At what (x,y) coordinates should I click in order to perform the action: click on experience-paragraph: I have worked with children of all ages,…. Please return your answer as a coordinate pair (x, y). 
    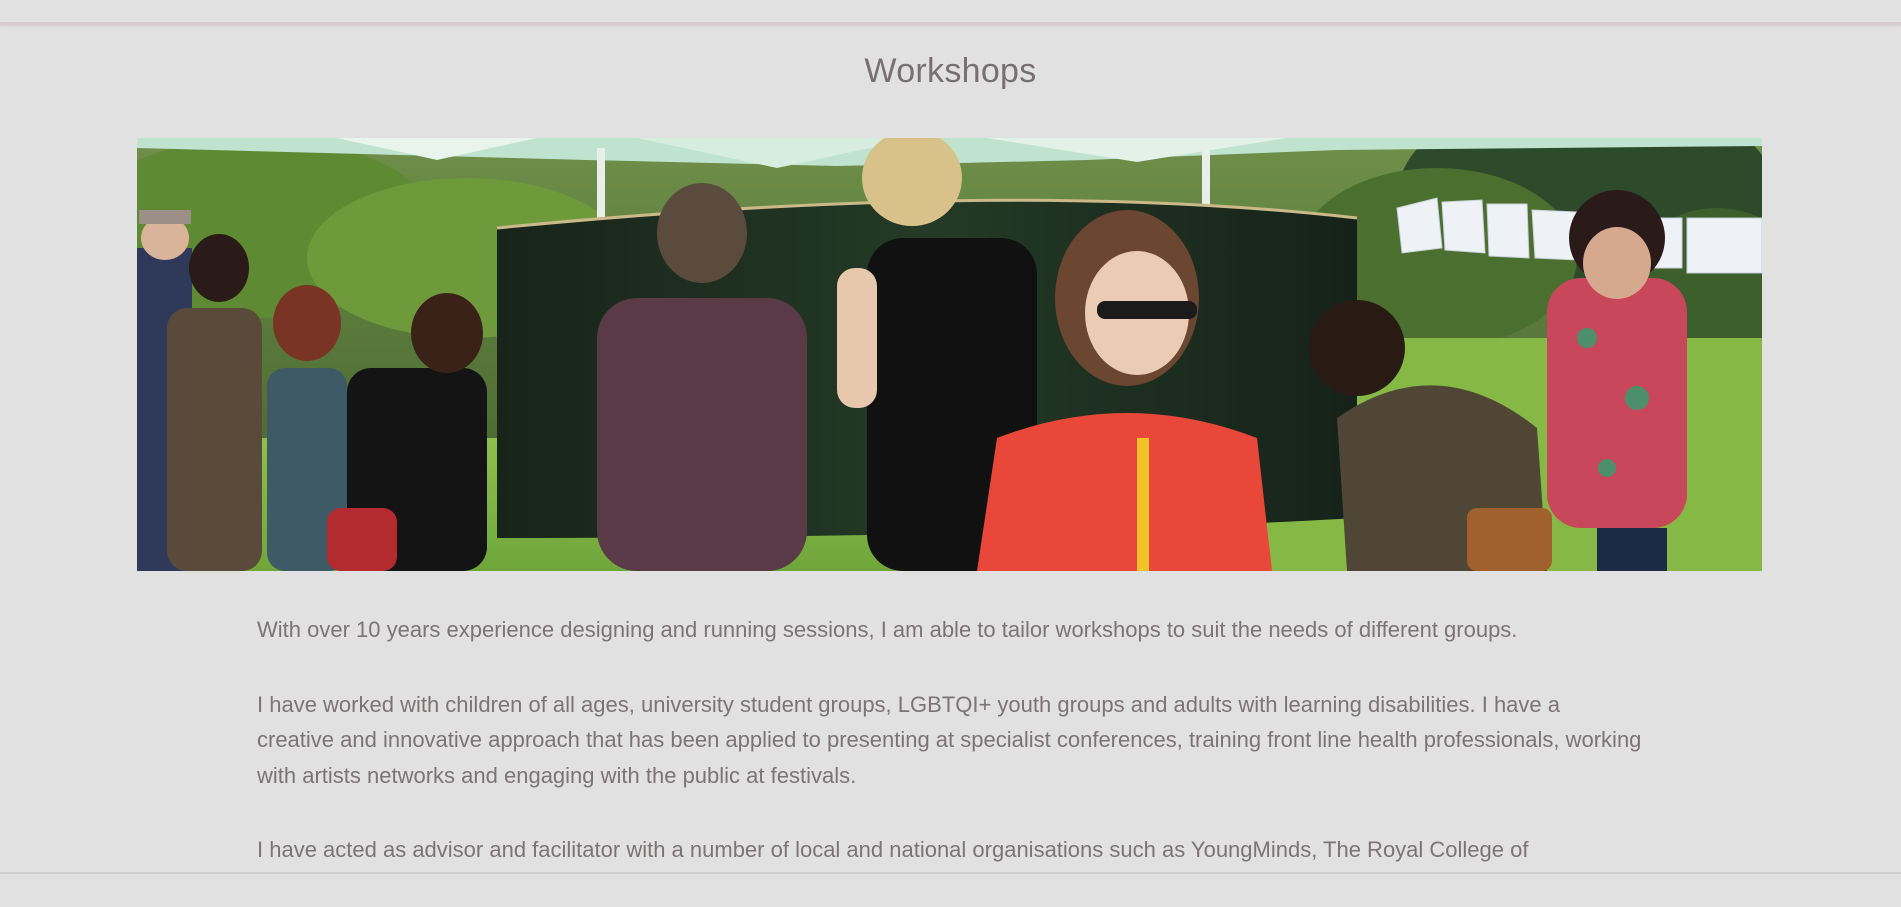
    Looking at the image, I should click on (949, 739).